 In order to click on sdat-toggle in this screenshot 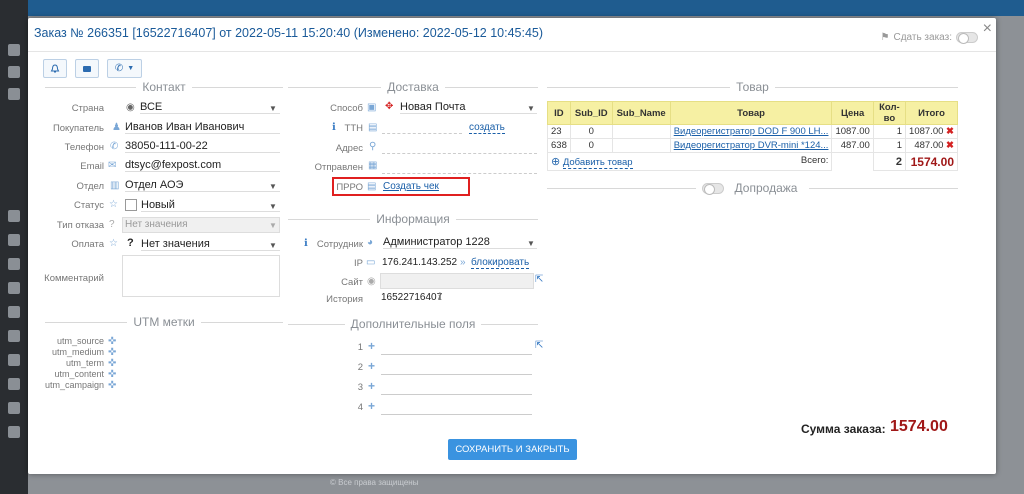, I will do `click(967, 38)`.